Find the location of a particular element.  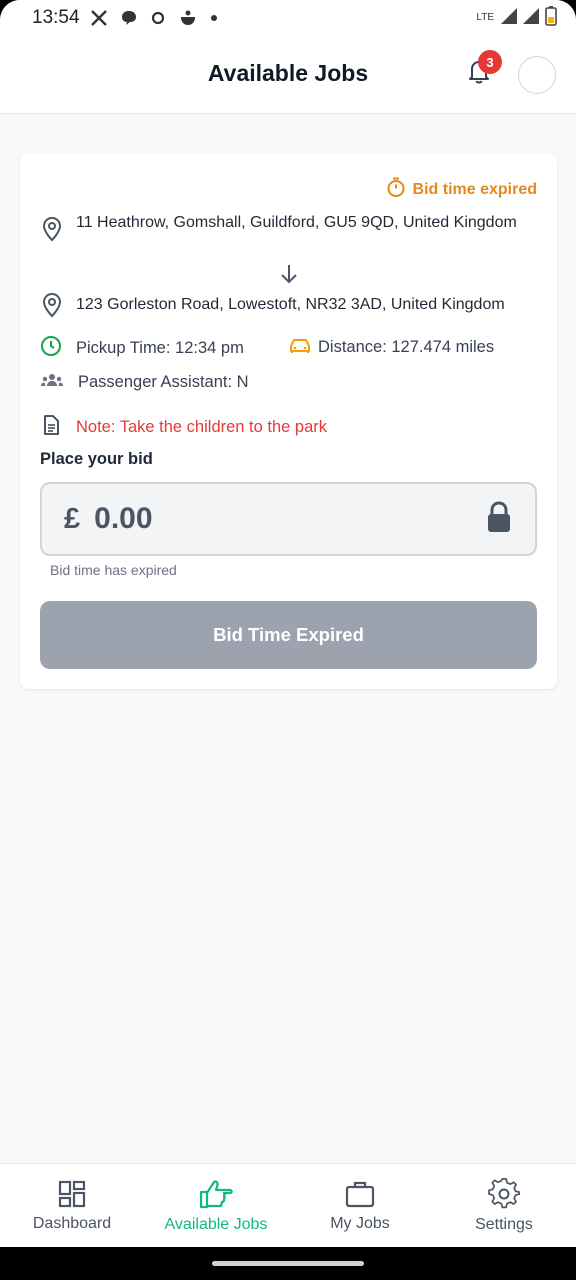

battery-icon is located at coordinates (551, 18).